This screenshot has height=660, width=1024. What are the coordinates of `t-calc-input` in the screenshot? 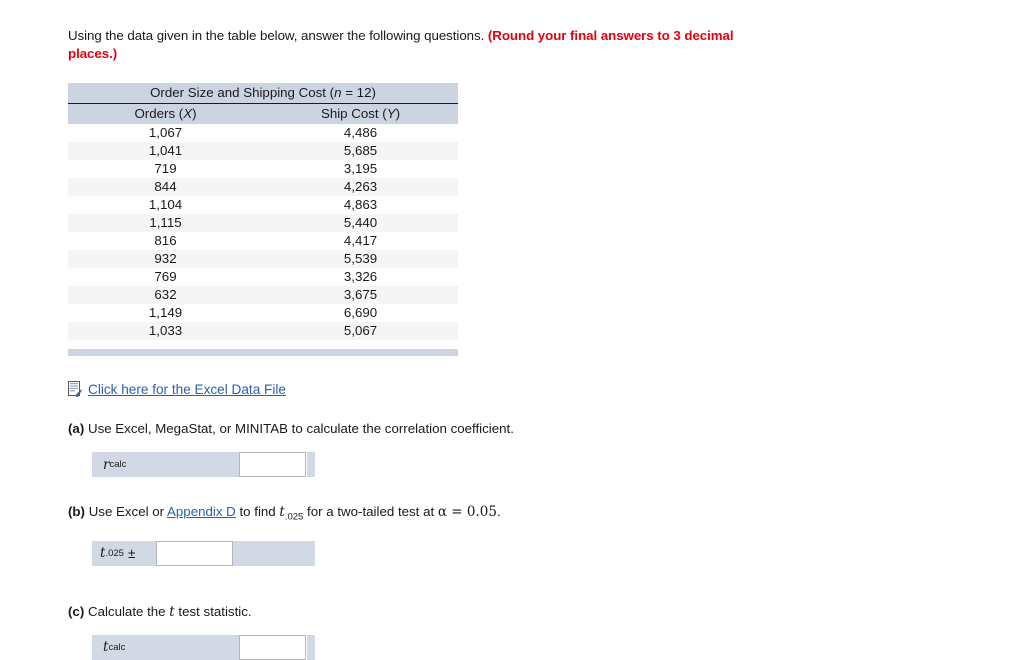 It's located at (273, 647).